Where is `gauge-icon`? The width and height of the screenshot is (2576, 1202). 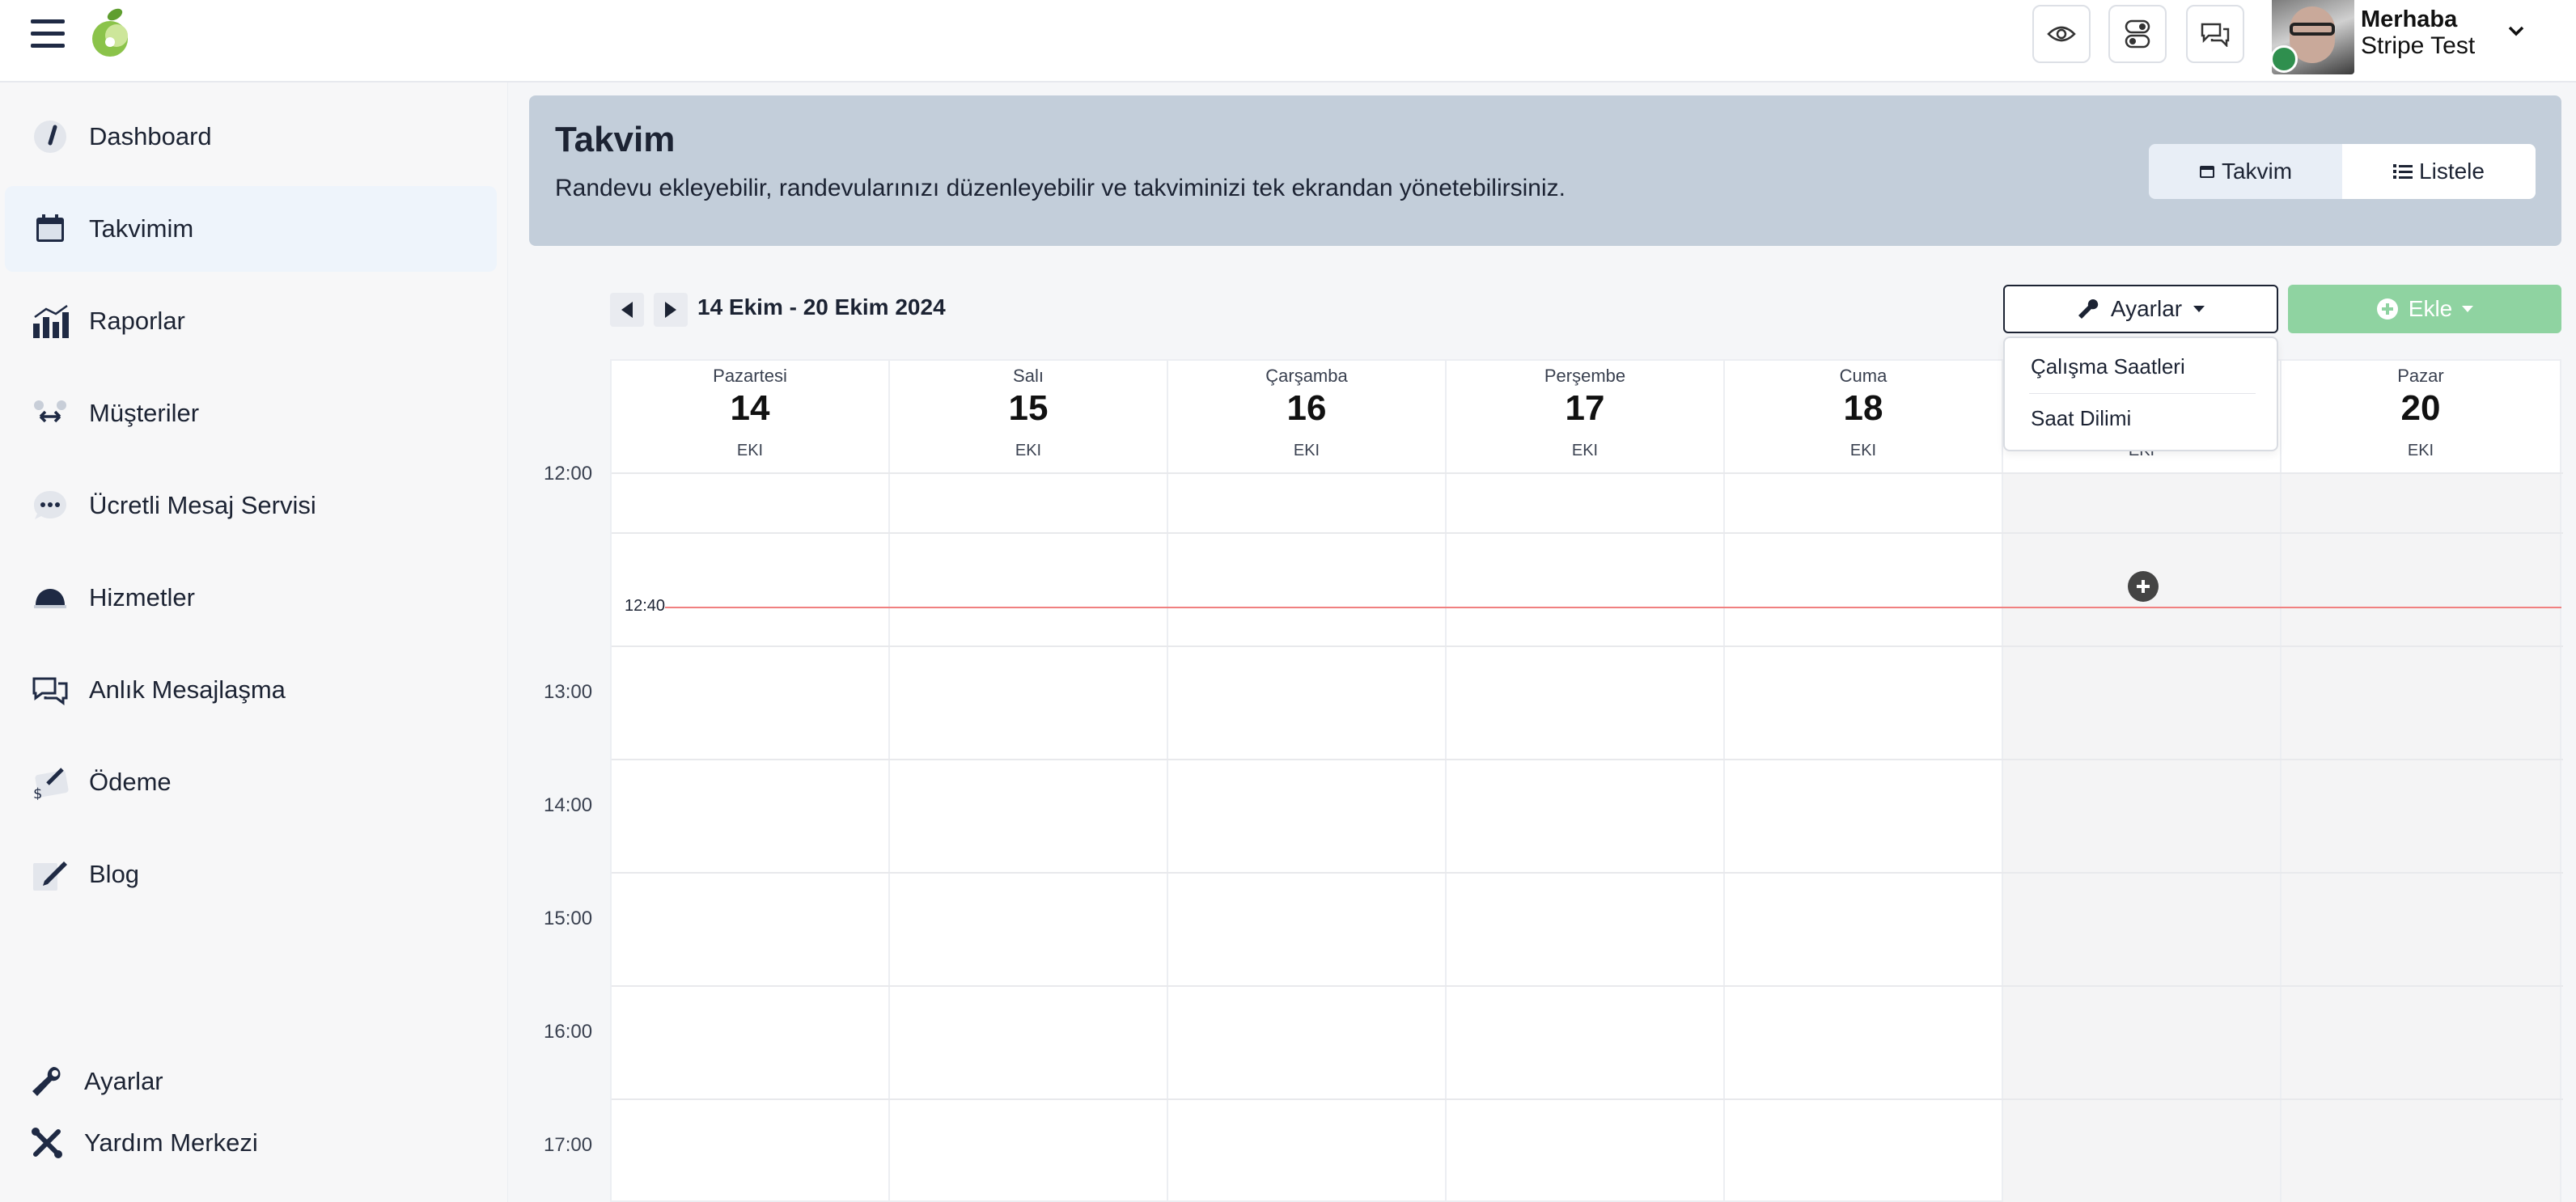
gauge-icon is located at coordinates (50, 137).